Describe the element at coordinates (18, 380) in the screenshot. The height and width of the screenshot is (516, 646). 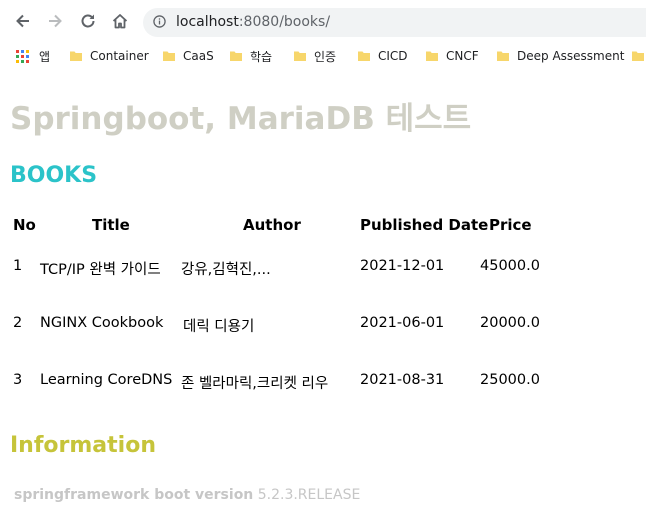
I see `cell-no: 3` at that location.